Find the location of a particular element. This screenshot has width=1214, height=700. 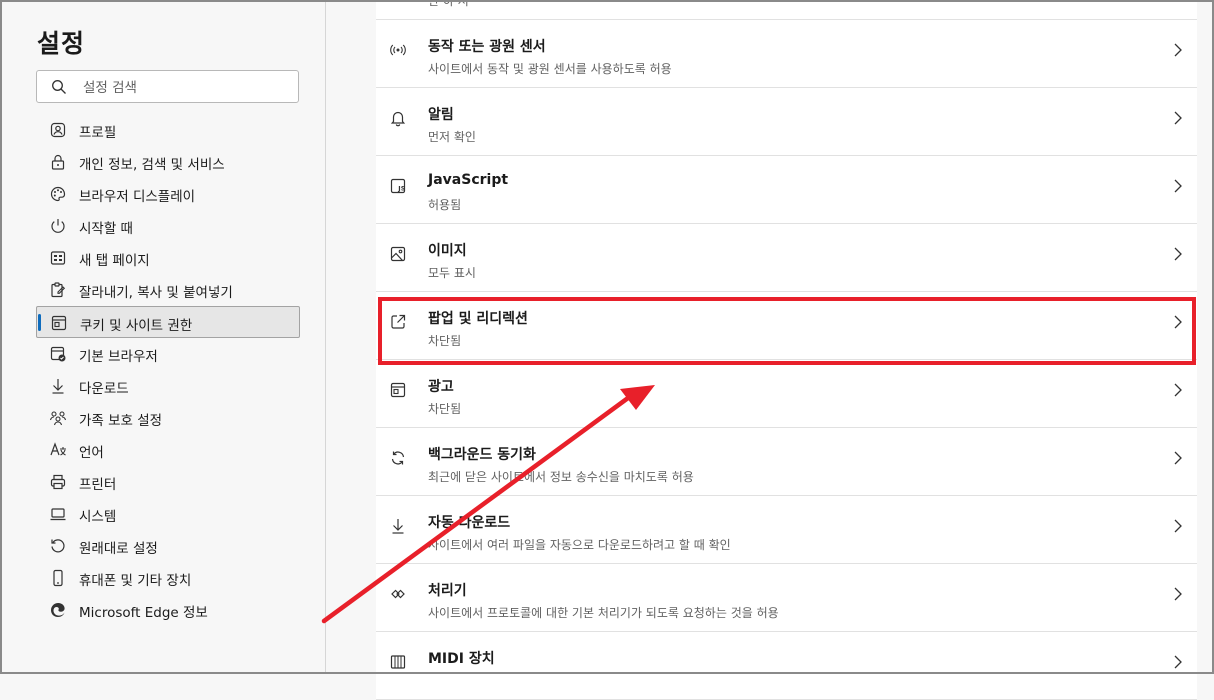

search-box is located at coordinates (167, 86).